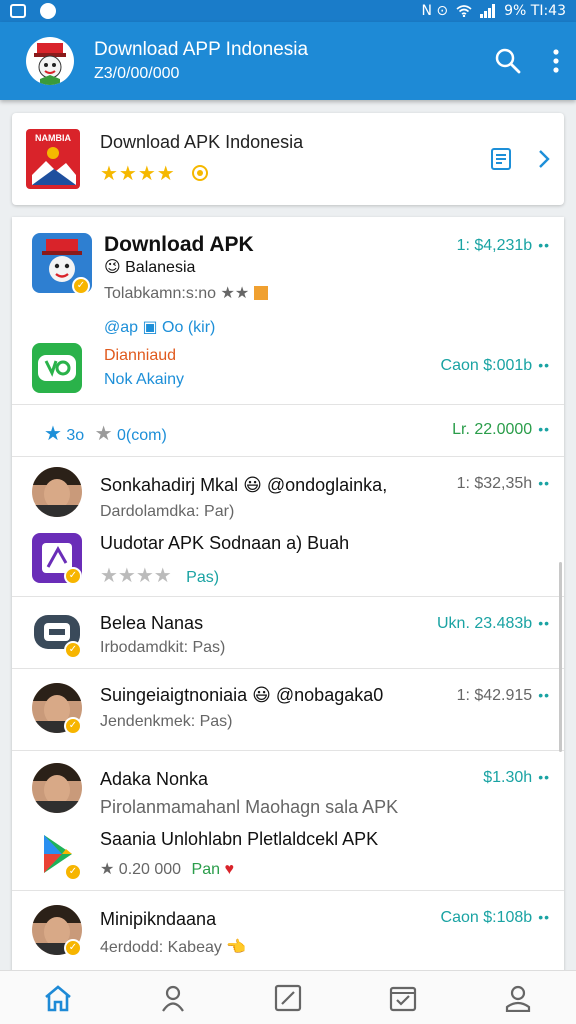 The width and height of the screenshot is (576, 1024). I want to click on item-meta: Tolabkamn:s:no ★★, so click(186, 293).